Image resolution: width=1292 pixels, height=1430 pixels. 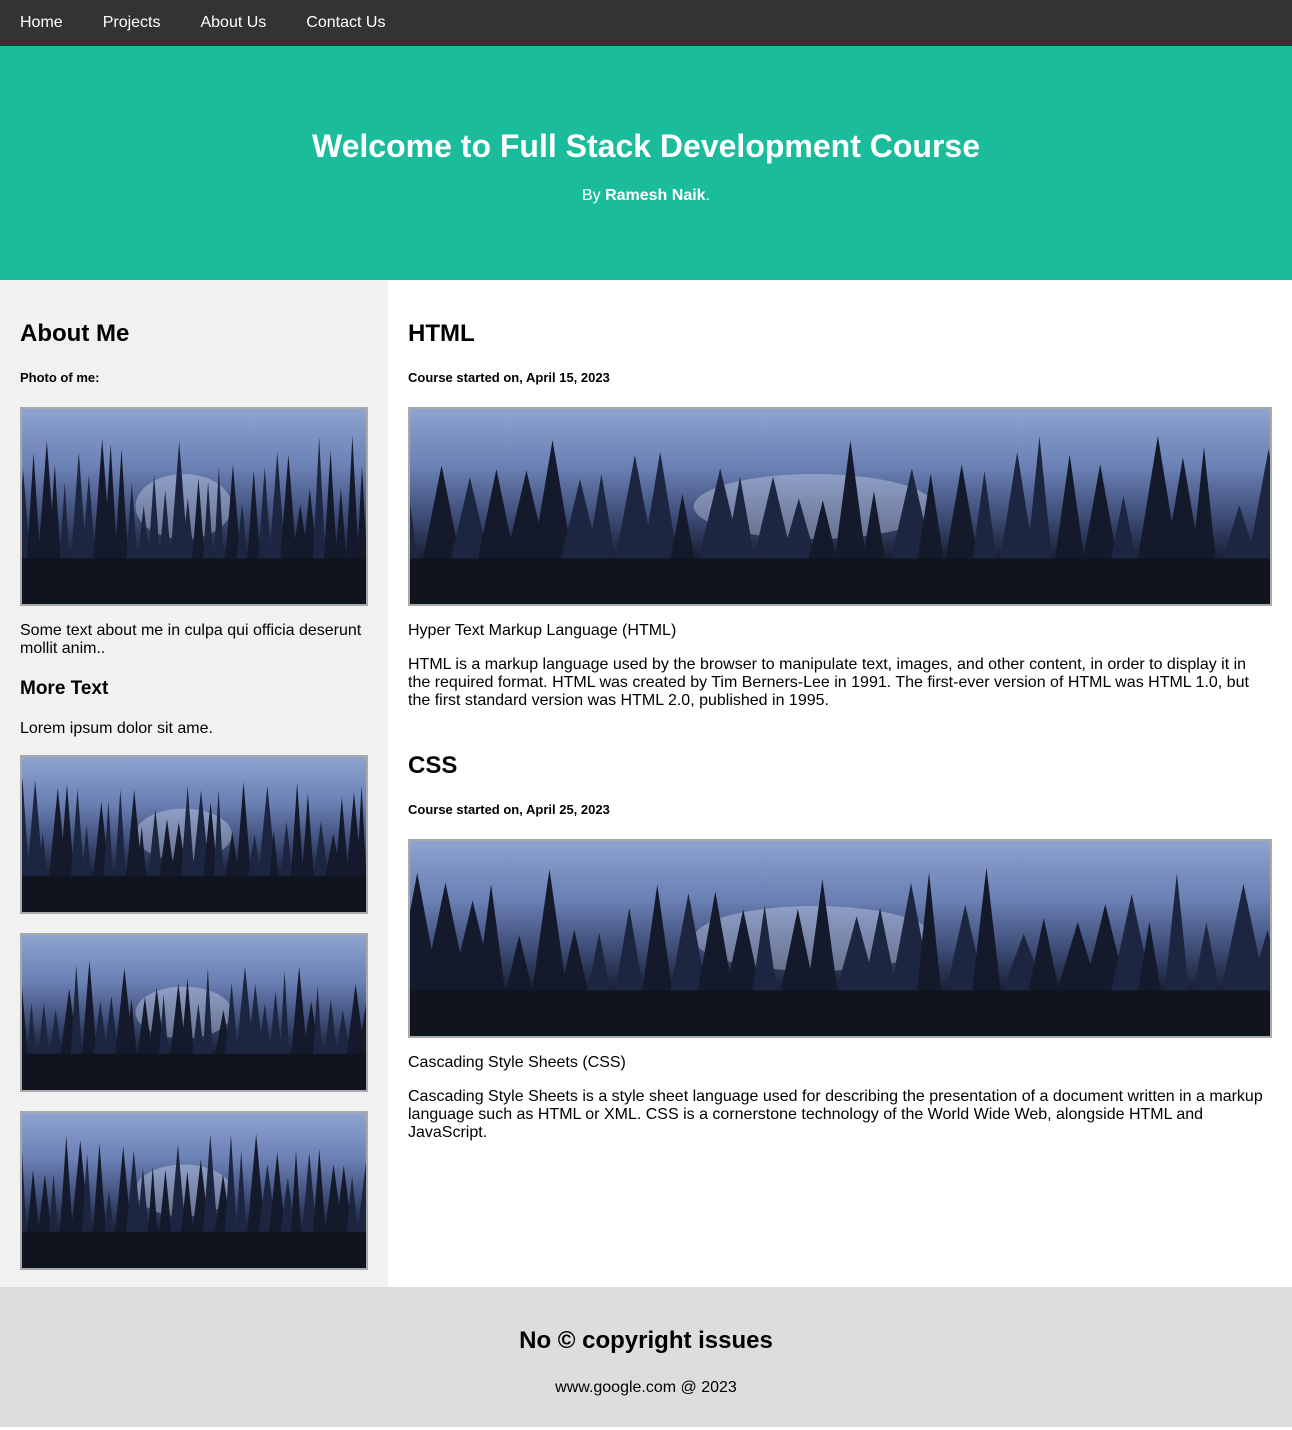 What do you see at coordinates (509, 809) in the screenshot?
I see `section-date: Course started on, April 25, 2023` at bounding box center [509, 809].